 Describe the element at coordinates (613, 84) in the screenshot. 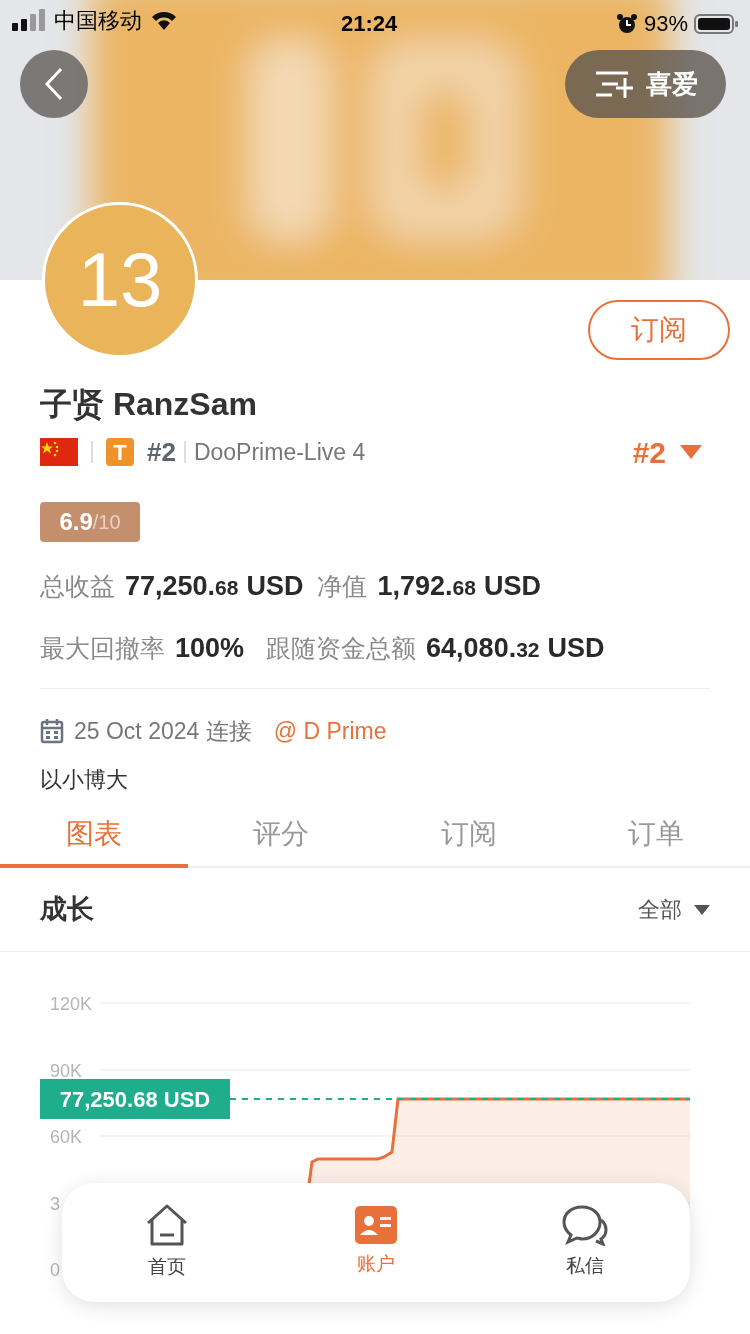

I see `list-plus-icon` at that location.